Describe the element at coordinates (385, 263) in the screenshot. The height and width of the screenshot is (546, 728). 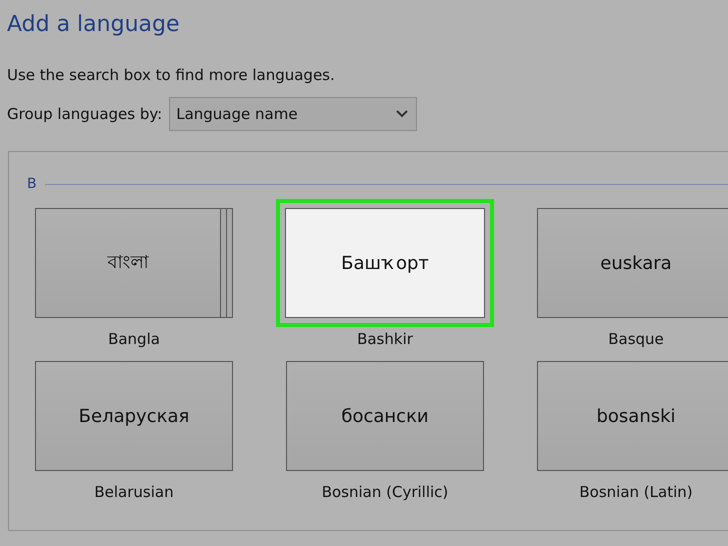
I see `language-tile: Башҡорт` at that location.